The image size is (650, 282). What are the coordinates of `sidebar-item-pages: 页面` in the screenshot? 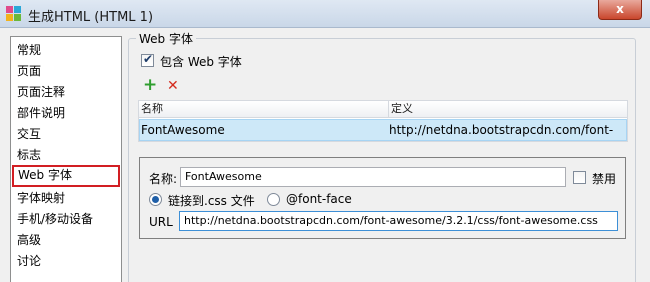 It's located at (28, 71).